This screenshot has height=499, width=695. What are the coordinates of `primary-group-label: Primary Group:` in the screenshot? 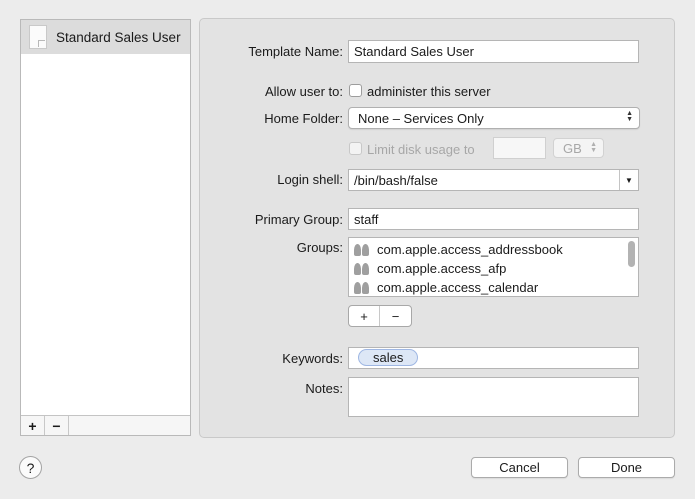 It's located at (298, 219).